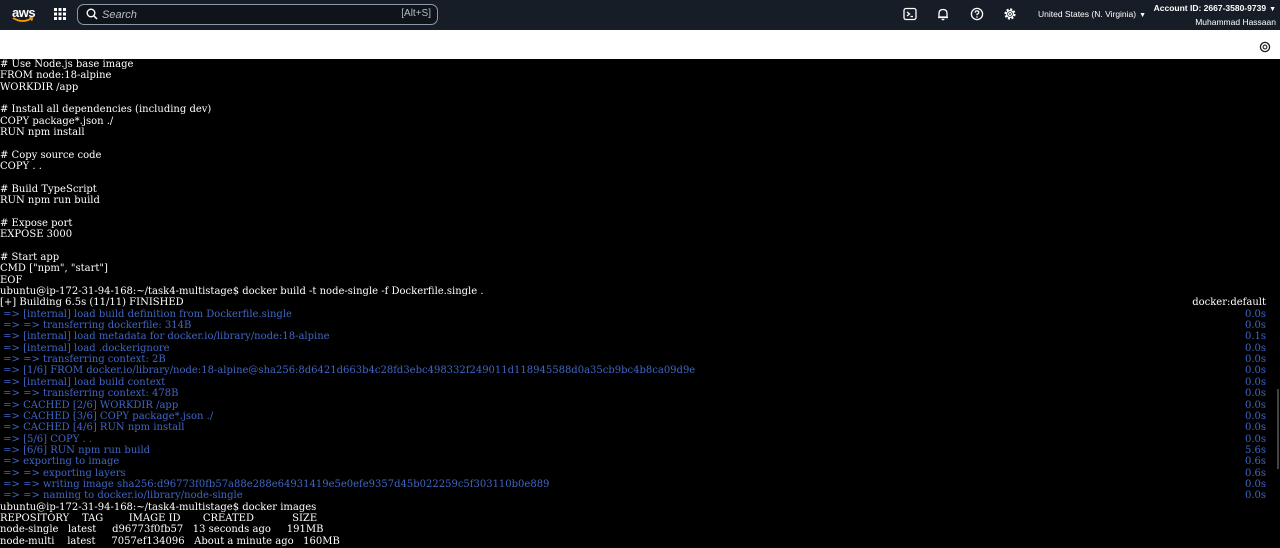 The image size is (1280, 548). What do you see at coordinates (54, 268) in the screenshot?
I see `terminal-line: CMD ["npm", "start"]` at bounding box center [54, 268].